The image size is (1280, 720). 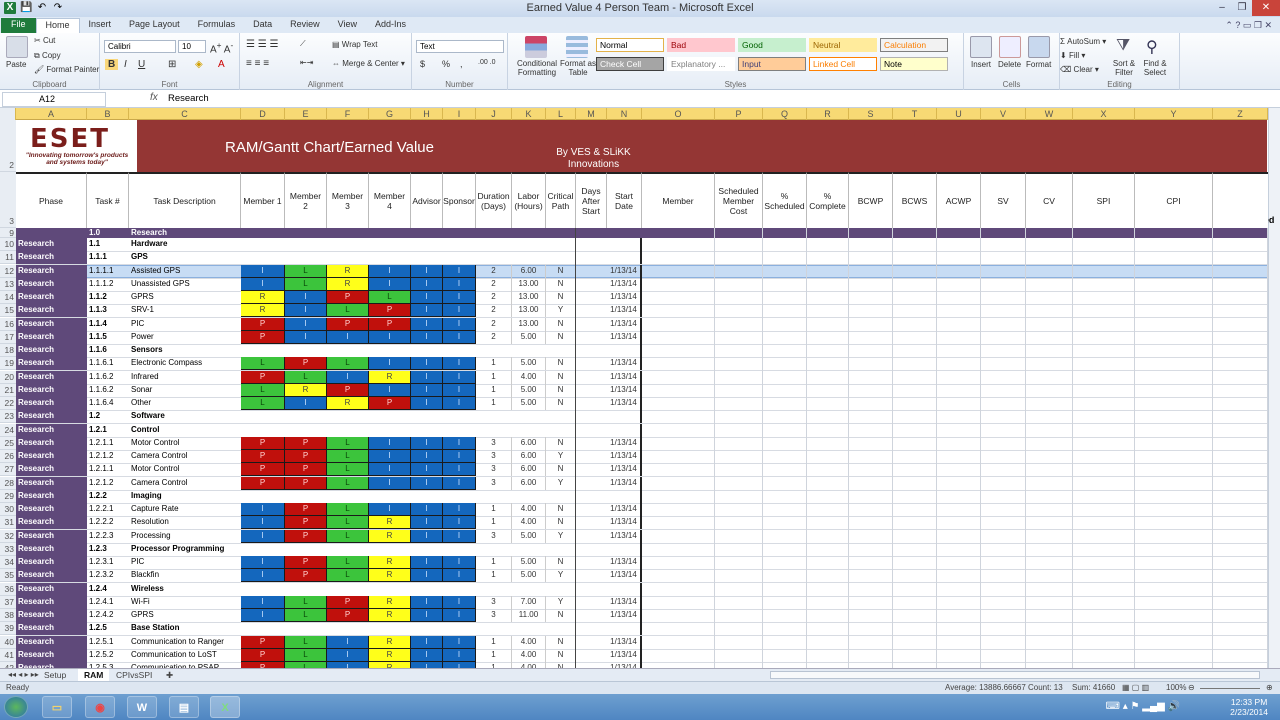 I want to click on row-header: 41, so click(x=8, y=655).